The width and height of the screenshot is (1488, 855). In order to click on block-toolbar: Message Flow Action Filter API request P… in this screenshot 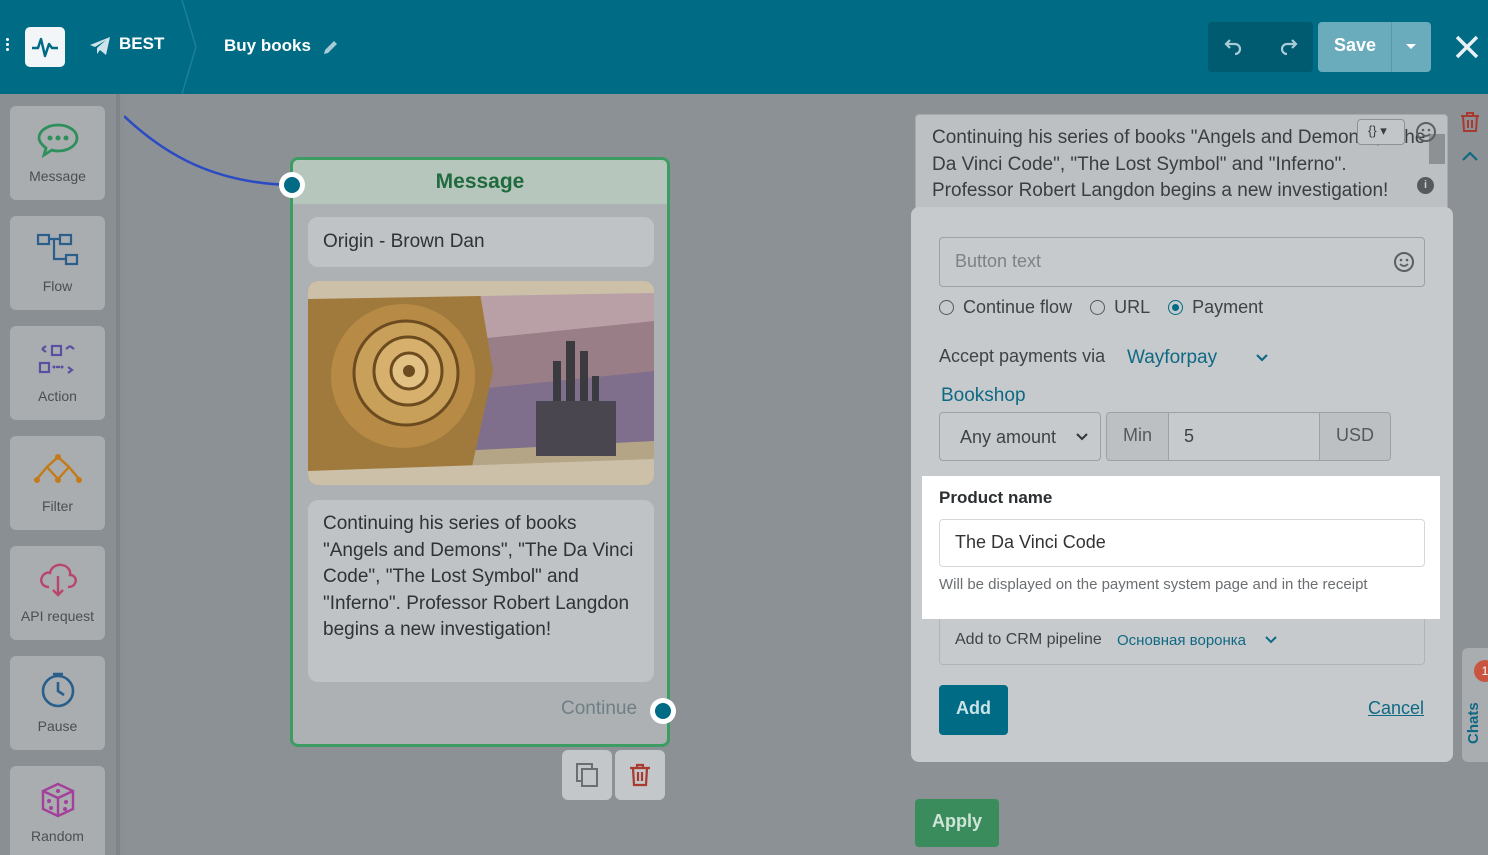, I will do `click(60, 474)`.